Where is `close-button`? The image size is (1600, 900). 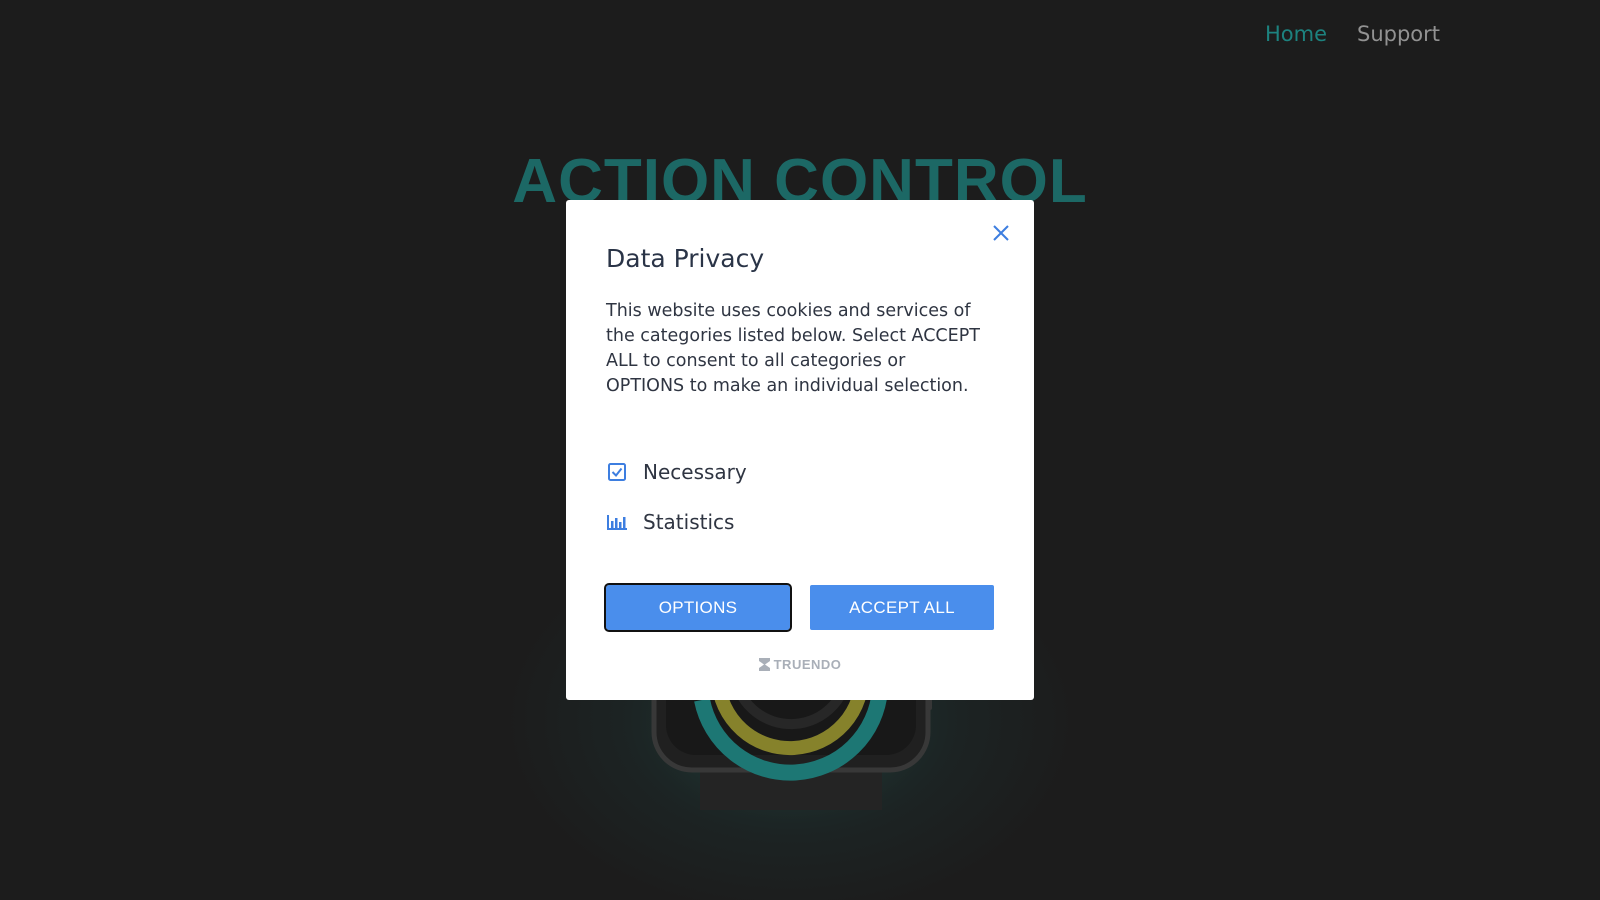 close-button is located at coordinates (1001, 233).